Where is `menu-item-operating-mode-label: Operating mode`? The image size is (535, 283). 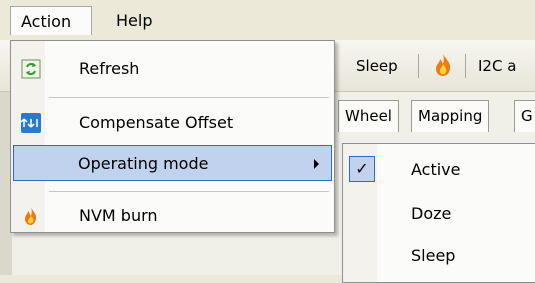
menu-item-operating-mode-label: Operating mode is located at coordinates (143, 163).